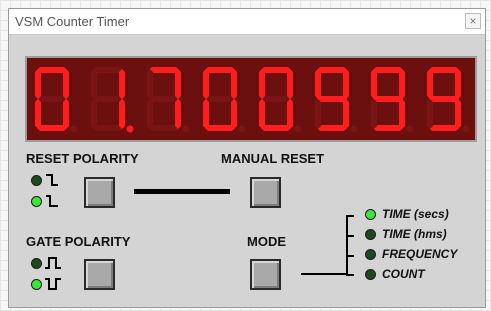 Image resolution: width=491 pixels, height=311 pixels. What do you see at coordinates (78, 241) in the screenshot?
I see `gate-polarity-label: GATE POLARITY` at bounding box center [78, 241].